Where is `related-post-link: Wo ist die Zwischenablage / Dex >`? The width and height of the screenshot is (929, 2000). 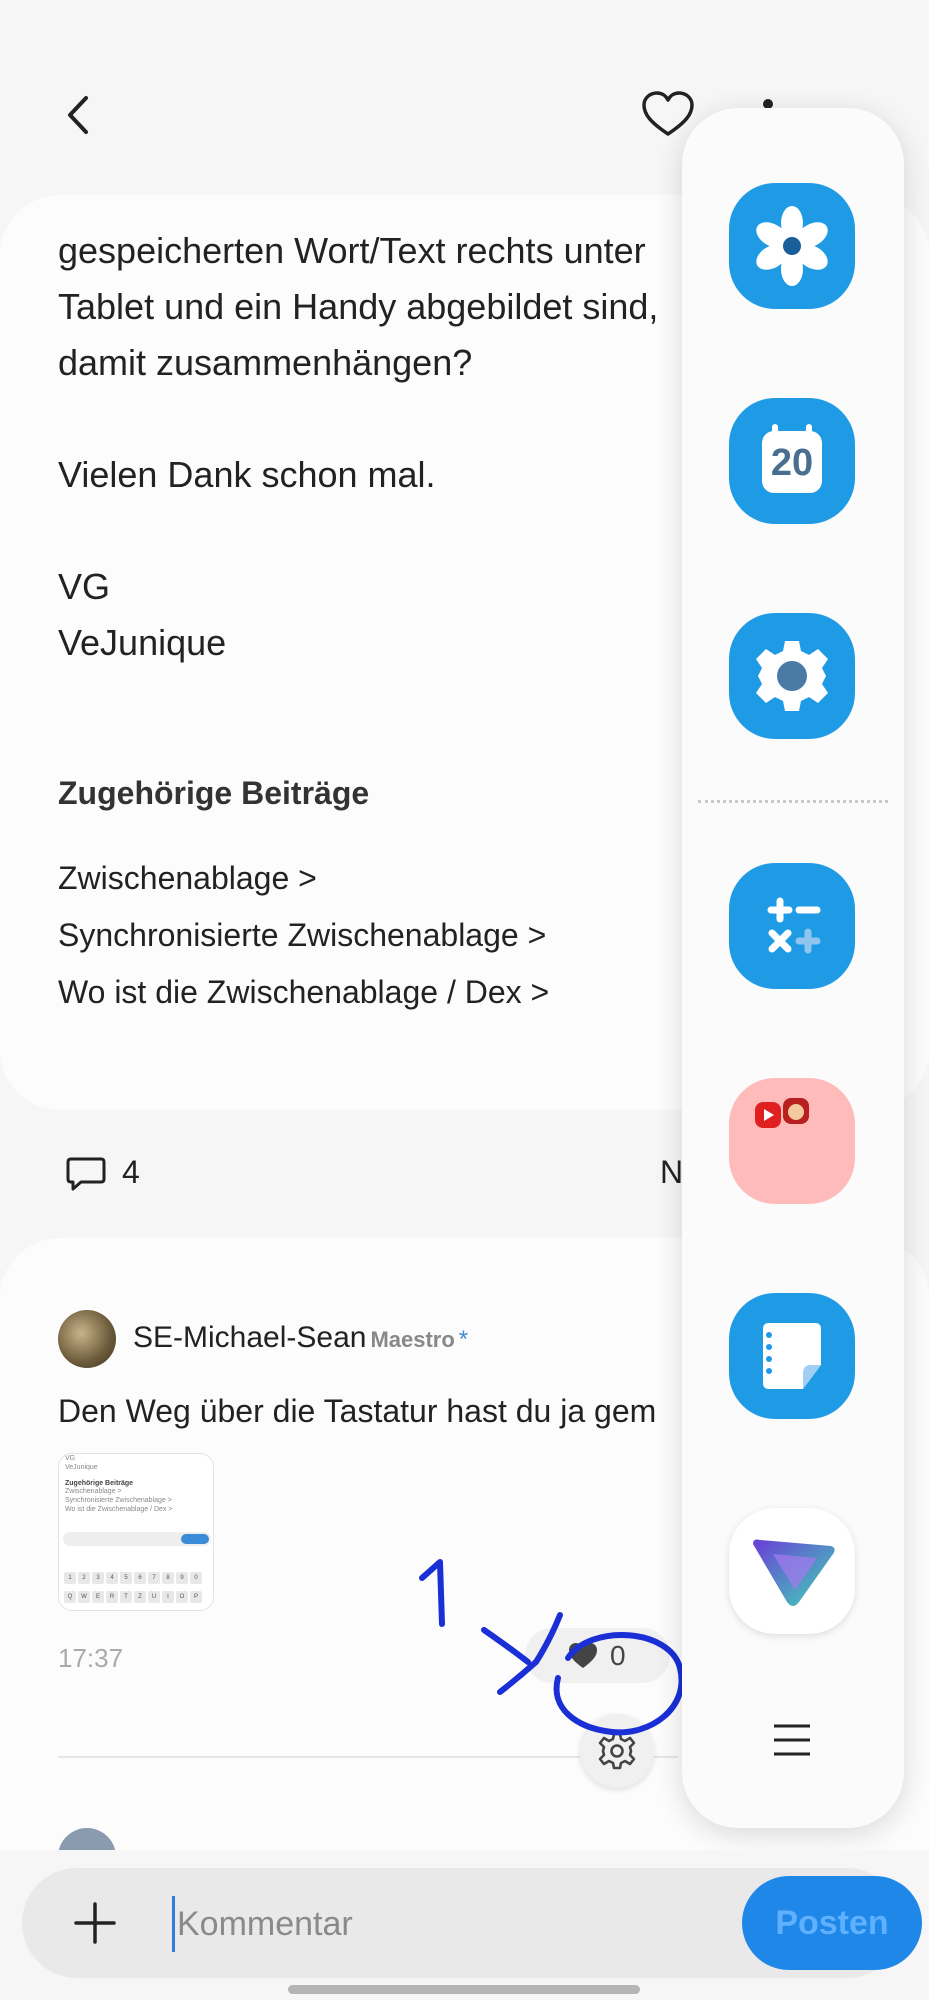
related-post-link: Wo ist die Zwischenablage / Dex > is located at coordinates (303, 992).